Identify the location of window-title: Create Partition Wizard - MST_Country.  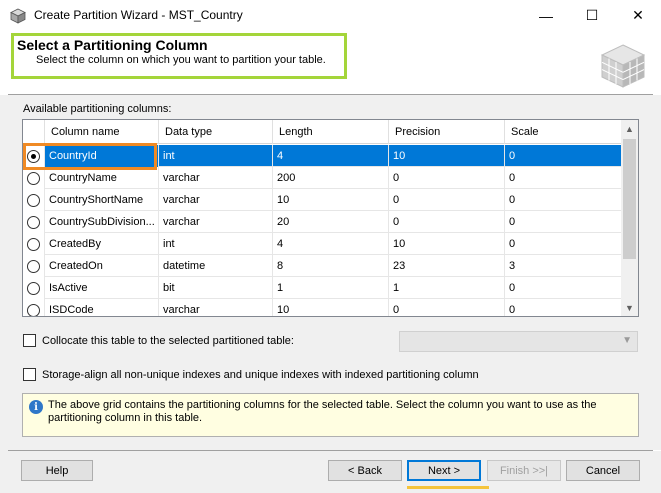
(138, 15).